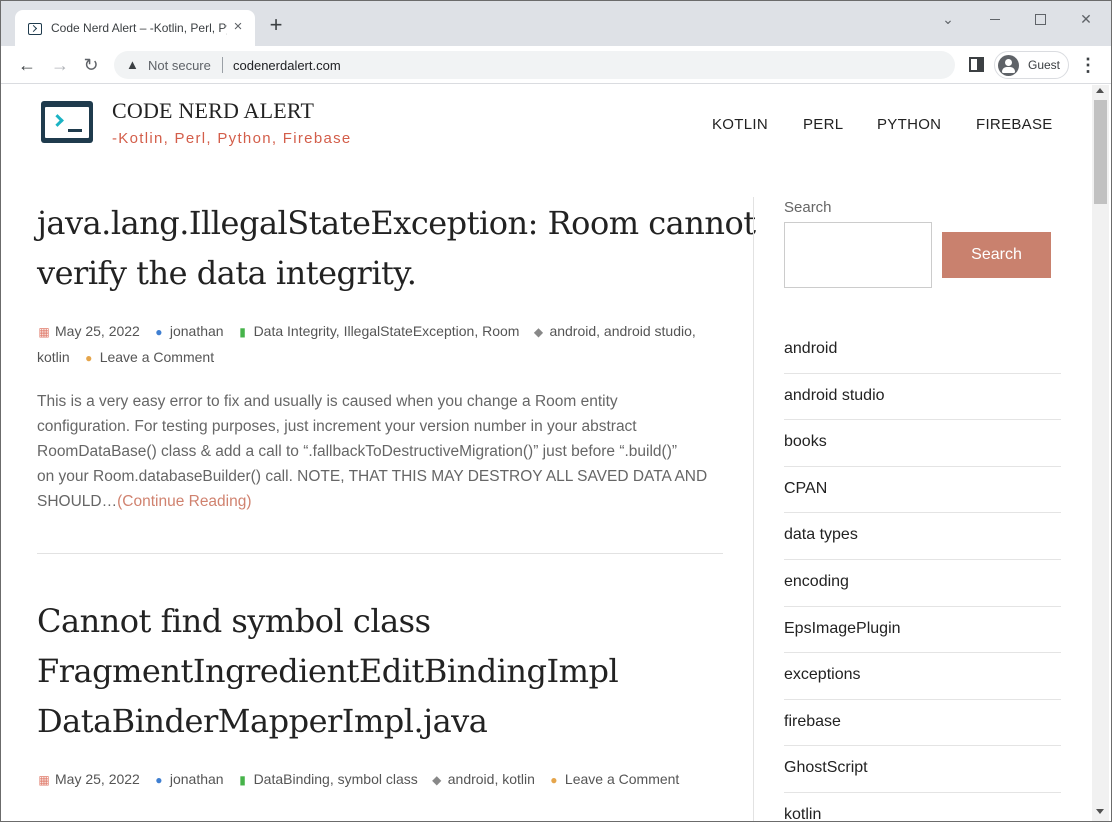 The image size is (1112, 822). What do you see at coordinates (380, 553) in the screenshot?
I see `post-divider` at bounding box center [380, 553].